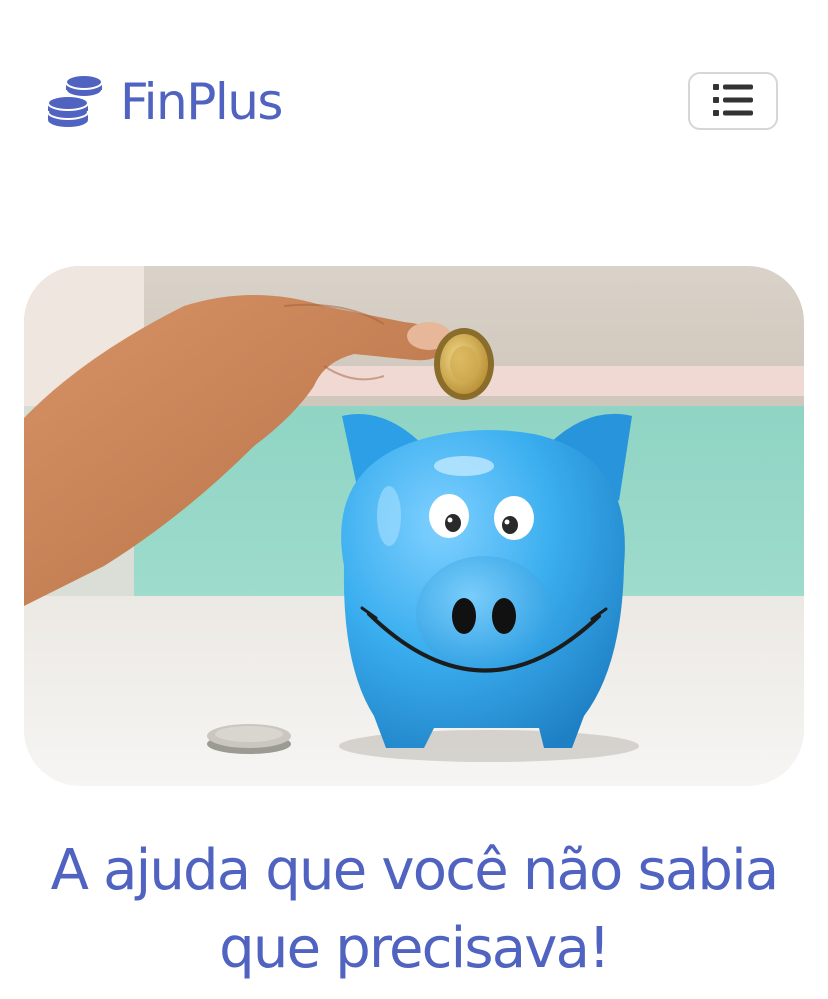 Image resolution: width=828 pixels, height=999 pixels. What do you see at coordinates (414, 948) in the screenshot?
I see `headline-line-2: que precisava!` at bounding box center [414, 948].